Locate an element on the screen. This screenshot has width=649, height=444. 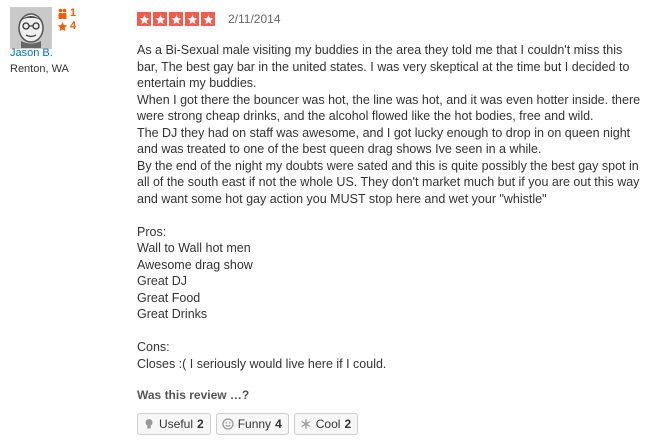
review-paragraph: Cons: is located at coordinates (153, 347).